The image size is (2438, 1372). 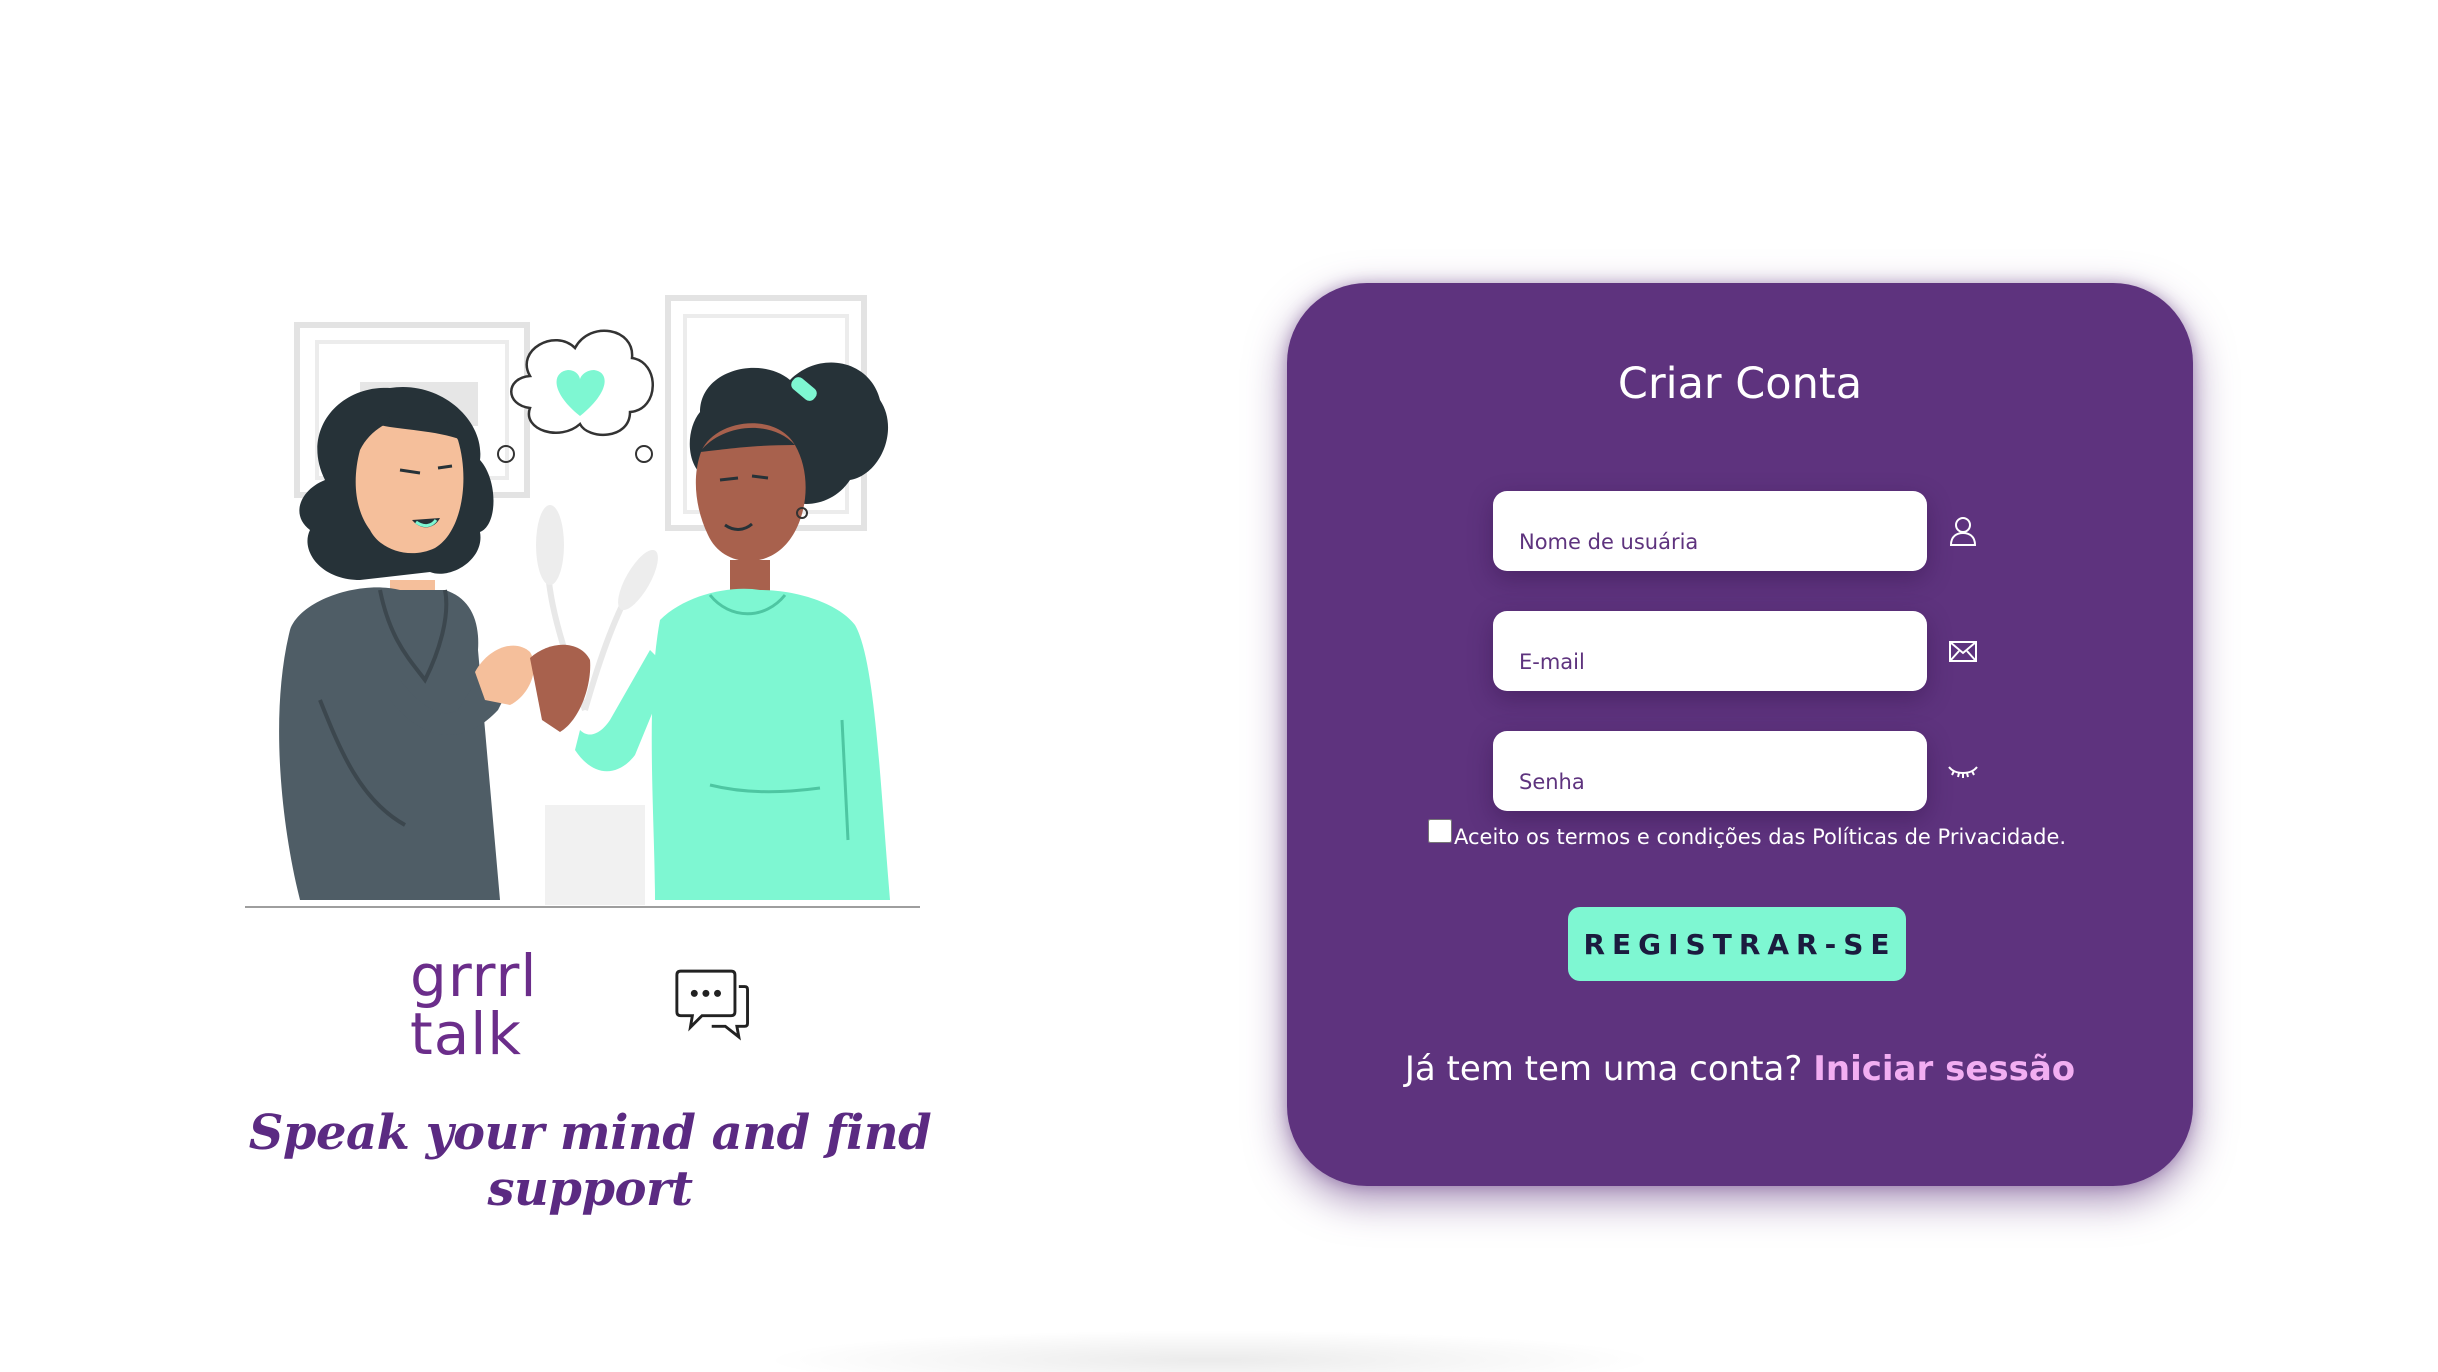 What do you see at coordinates (1609, 1069) in the screenshot?
I see `login-prompt: Já tem tem uma conta?` at bounding box center [1609, 1069].